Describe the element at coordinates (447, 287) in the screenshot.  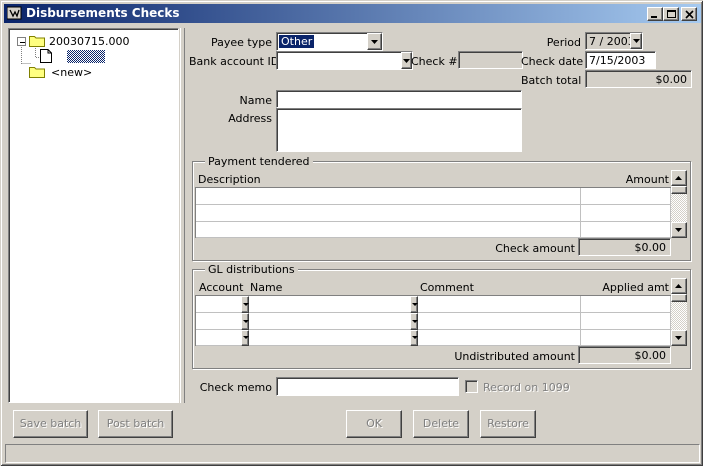
I see `gl-col-comment: Comment` at that location.